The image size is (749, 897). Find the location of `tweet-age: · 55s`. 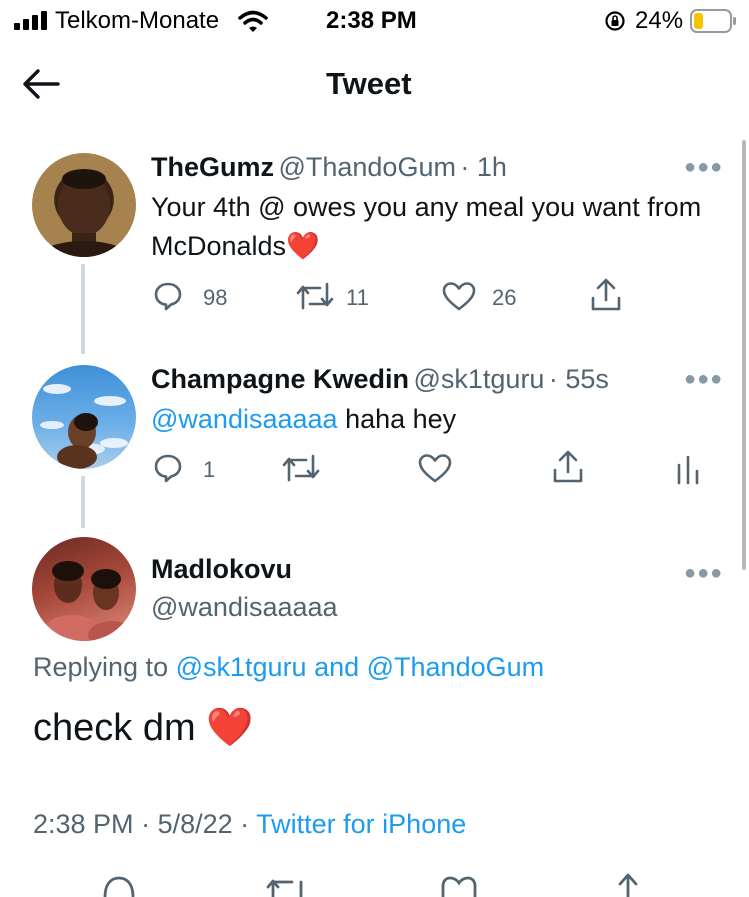

tweet-age: · 55s is located at coordinates (578, 379).